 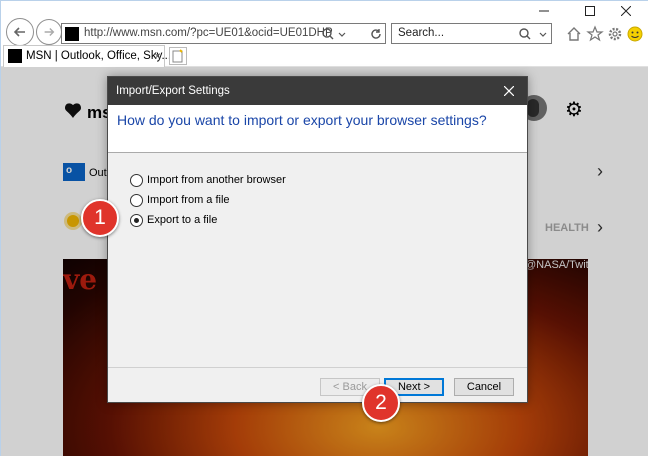 I want to click on tab-msn: MSN | Outlook, Office, Sky... ×, so click(x=87, y=56).